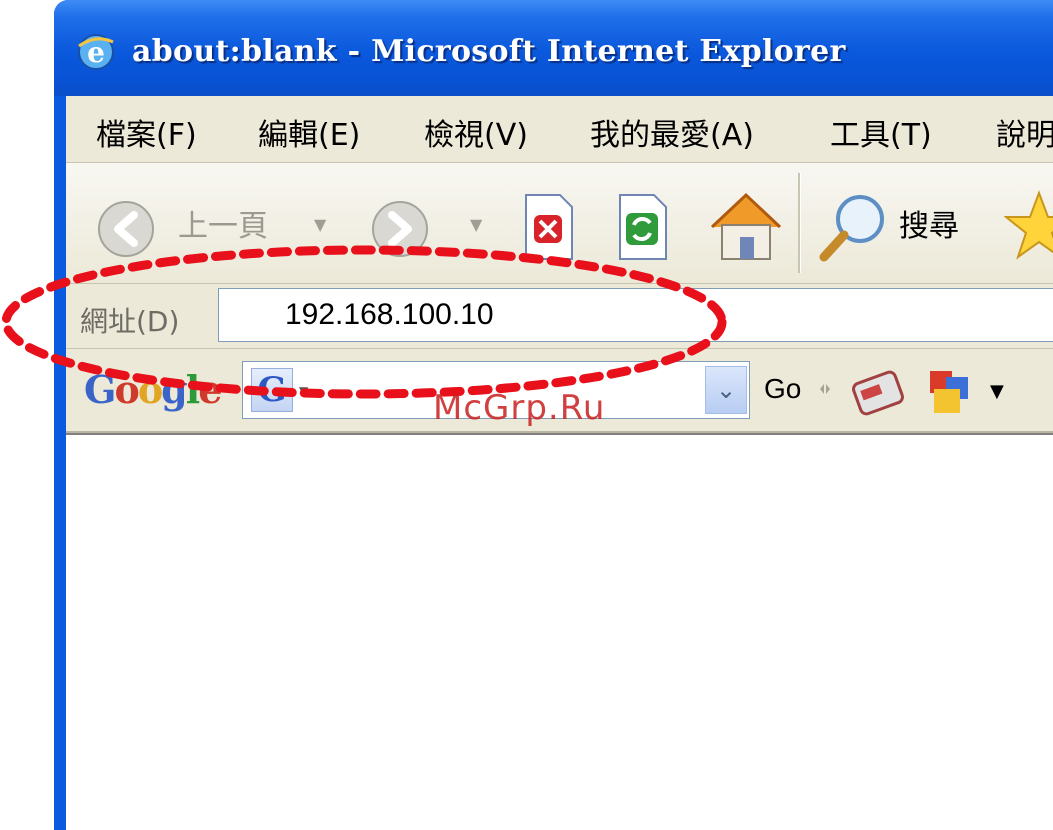  What do you see at coordinates (782, 389) in the screenshot?
I see `google-go-button: Go` at bounding box center [782, 389].